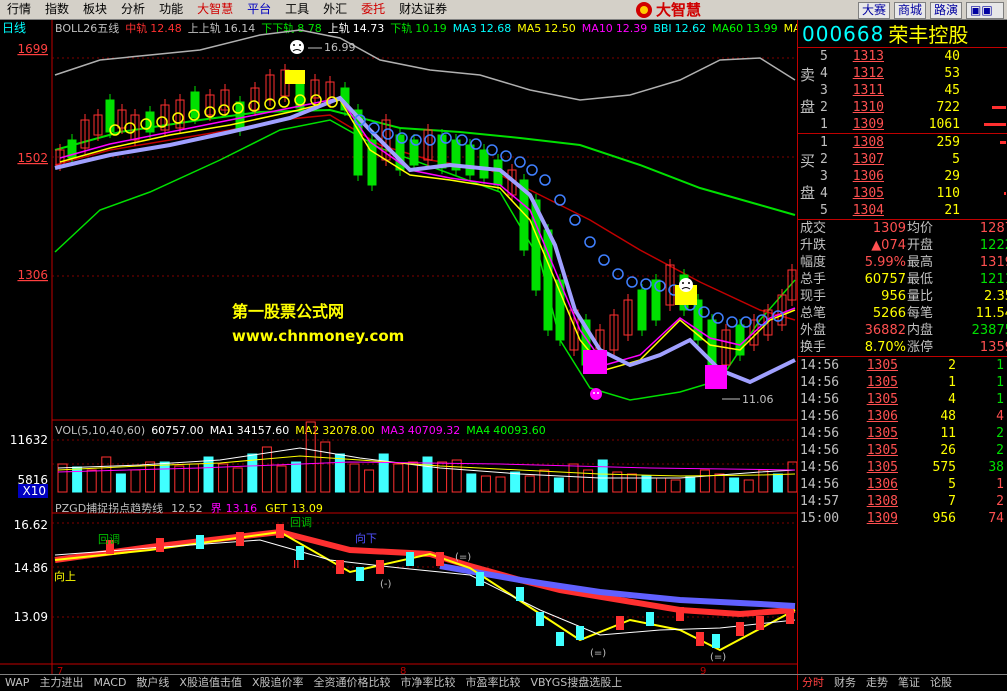 The image size is (1007, 691). Describe the element at coordinates (944, 467) in the screenshot. I see `tick-volume: 575` at that location.